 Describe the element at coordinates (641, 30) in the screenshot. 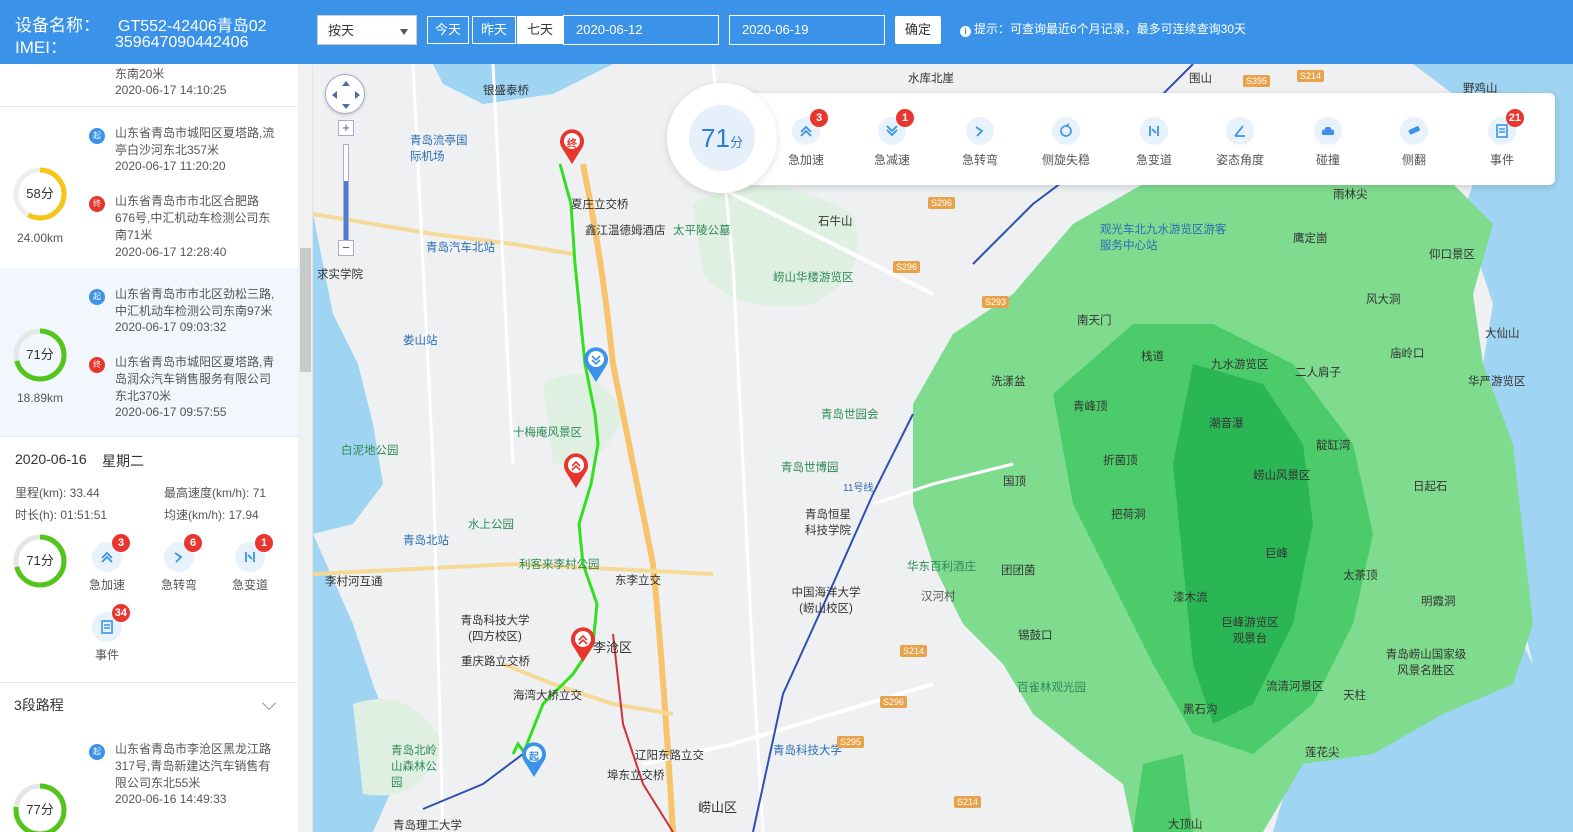

I see `start-date-input: 2020-06-12` at that location.